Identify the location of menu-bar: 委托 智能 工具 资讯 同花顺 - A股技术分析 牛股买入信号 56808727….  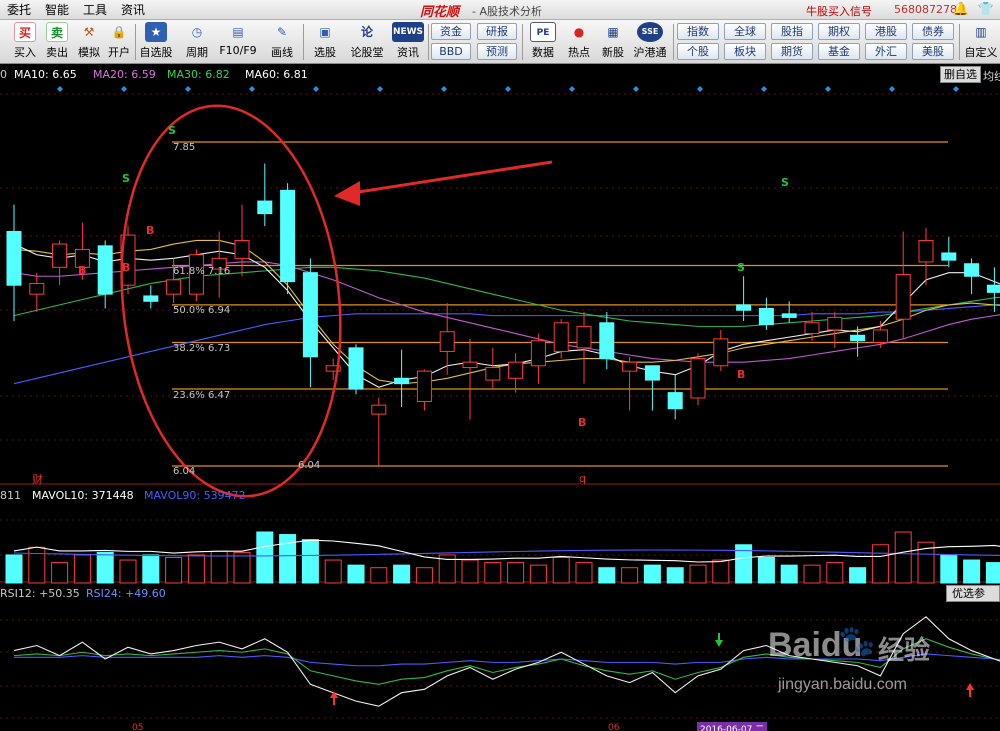
(500, 10).